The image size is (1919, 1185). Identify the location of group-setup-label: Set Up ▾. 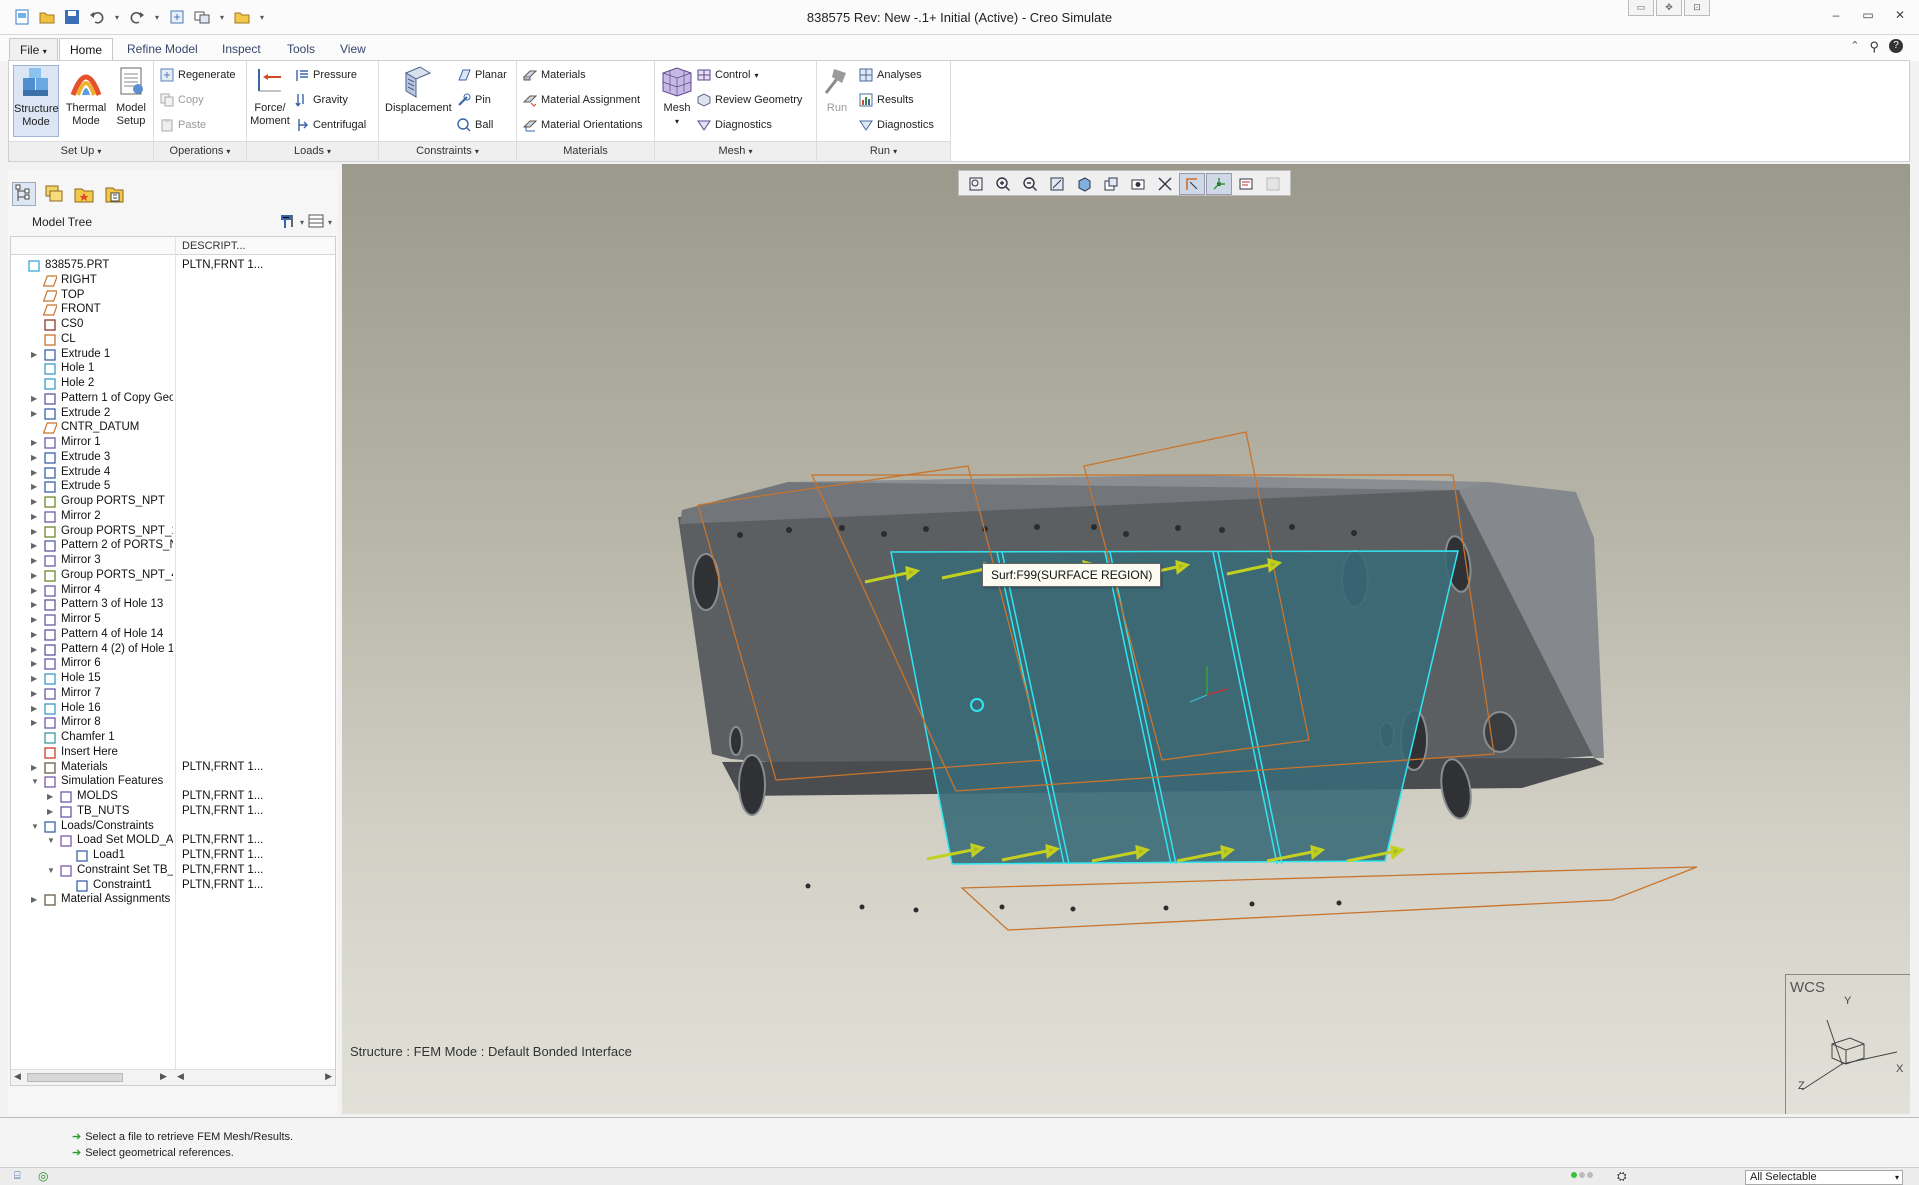
(81, 151).